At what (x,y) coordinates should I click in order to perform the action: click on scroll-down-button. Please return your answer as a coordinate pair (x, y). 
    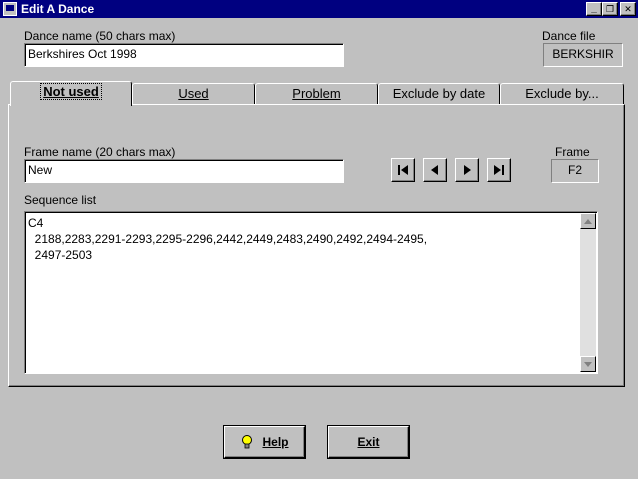
    Looking at the image, I should click on (588, 364).